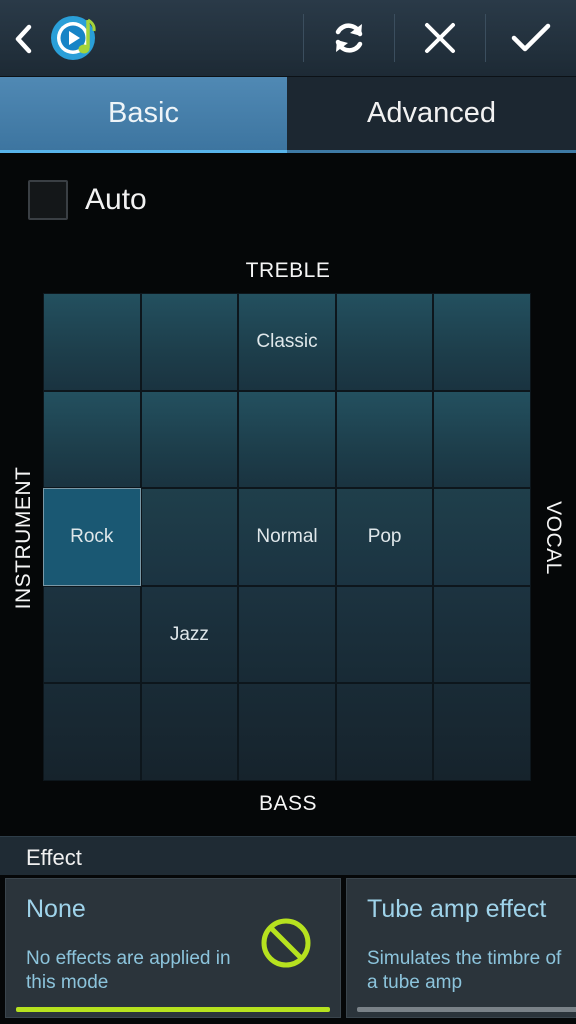 This screenshot has height=1024, width=576. What do you see at coordinates (286, 943) in the screenshot?
I see `prohibited-icon` at bounding box center [286, 943].